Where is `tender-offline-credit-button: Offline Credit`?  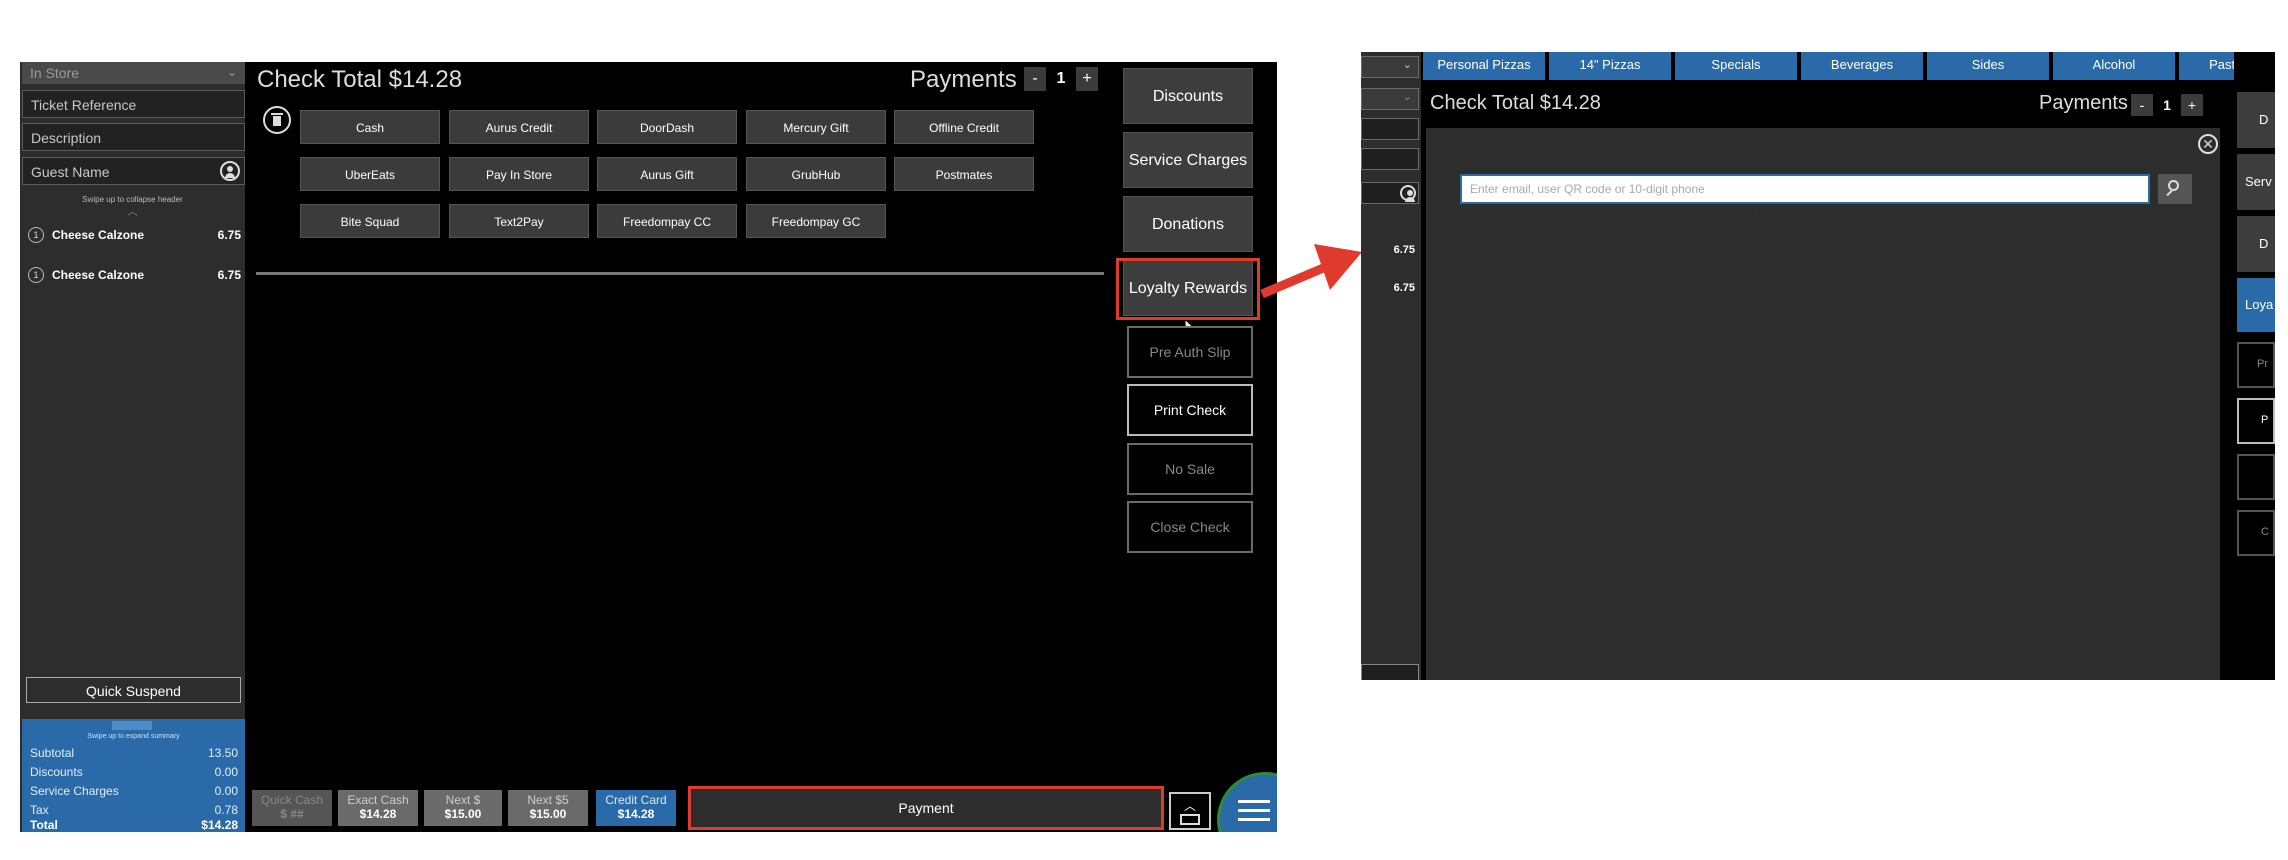
tender-offline-credit-button: Offline Credit is located at coordinates (964, 127).